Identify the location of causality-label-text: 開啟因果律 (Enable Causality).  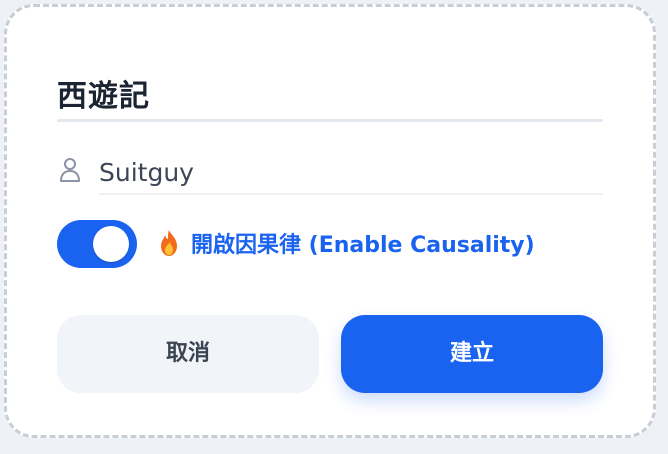
(363, 245).